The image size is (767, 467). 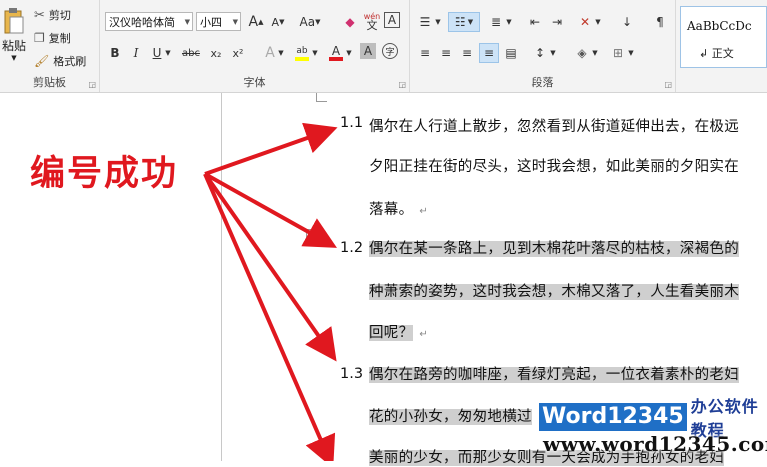 I want to click on bold-button: B, so click(x=115, y=53).